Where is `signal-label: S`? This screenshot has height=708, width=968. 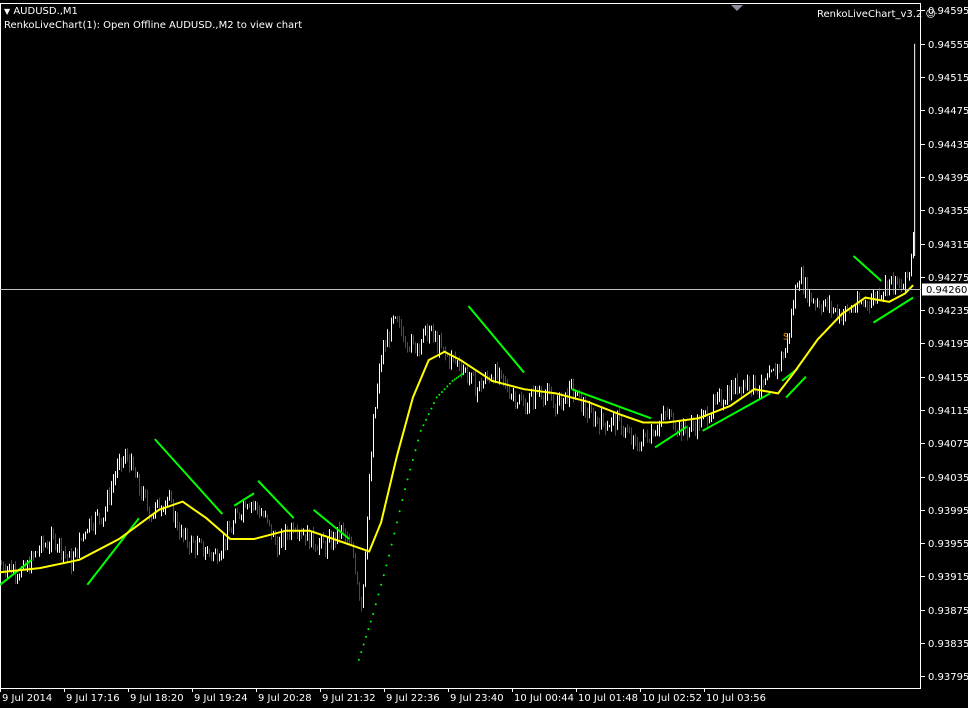 signal-label: S is located at coordinates (786, 337).